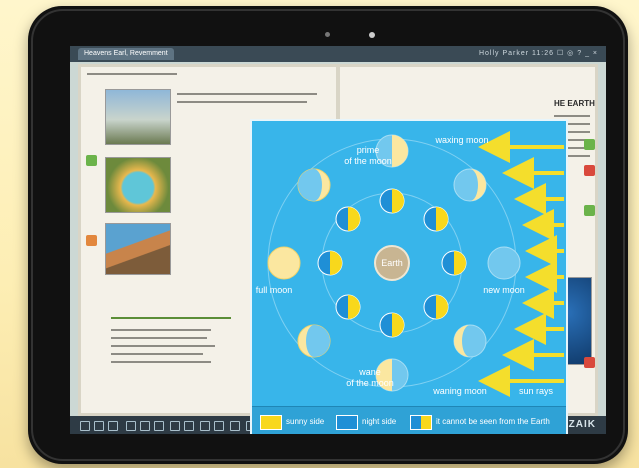 Image resolution: width=639 pixels, height=468 pixels. I want to click on unseen-swatch, so click(421, 422).